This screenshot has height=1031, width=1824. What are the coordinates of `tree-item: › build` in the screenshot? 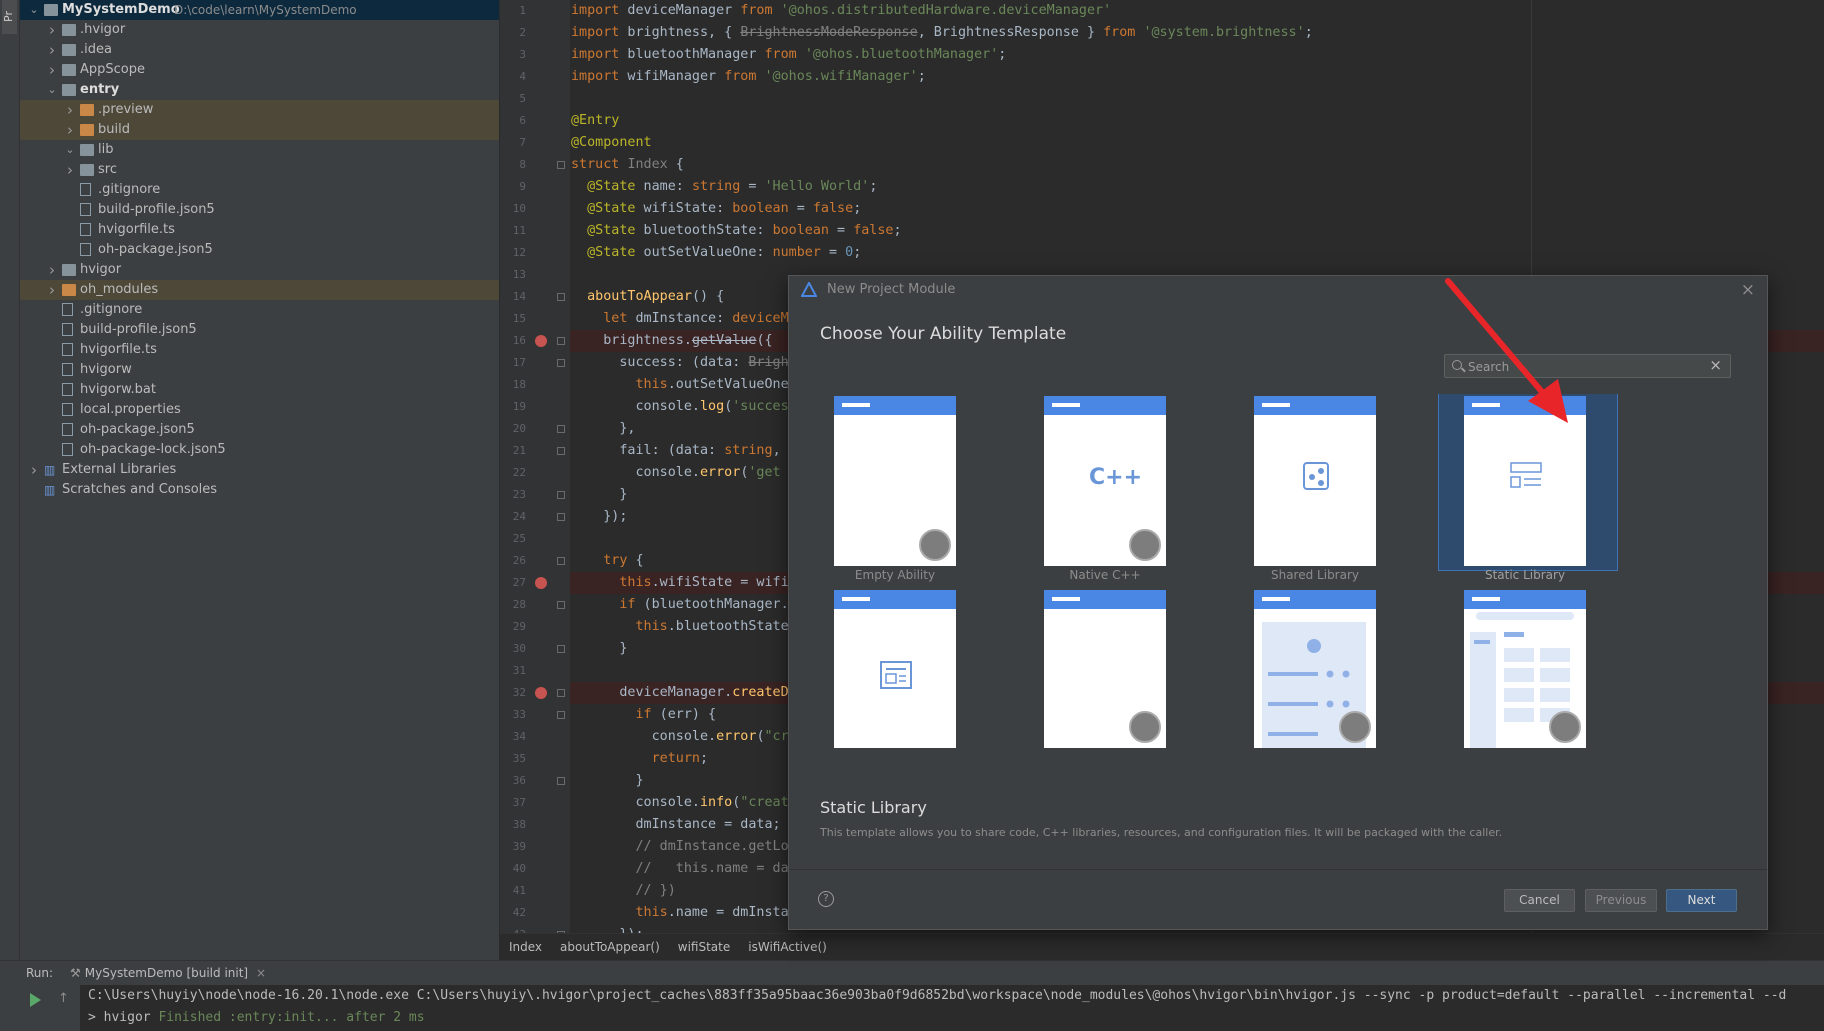 It's located at (259, 130).